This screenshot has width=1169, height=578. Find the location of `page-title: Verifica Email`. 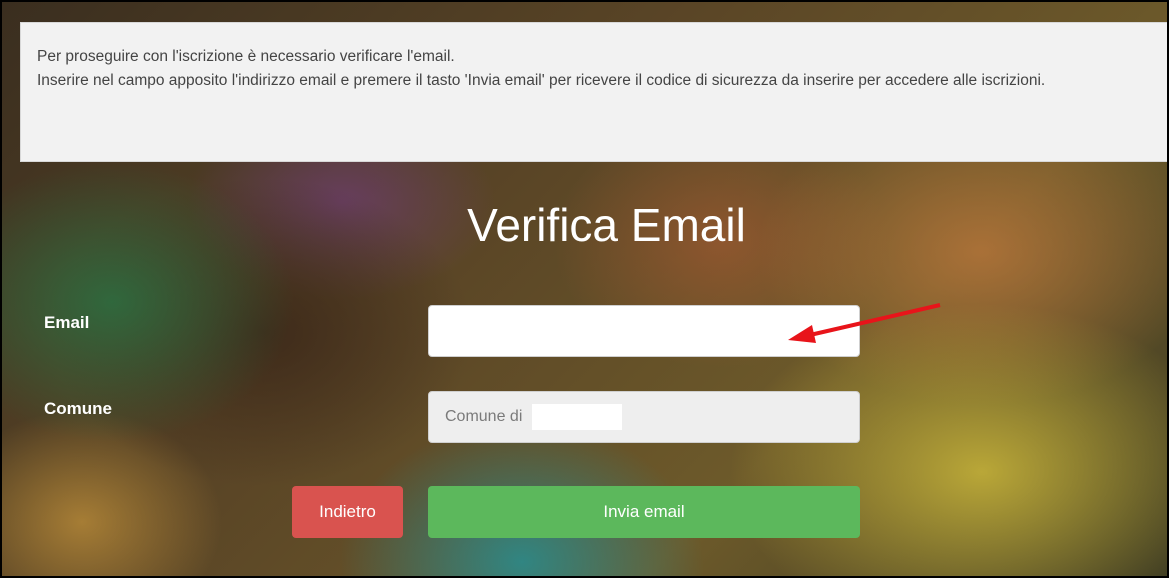

page-title: Verifica Email is located at coordinates (606, 225).